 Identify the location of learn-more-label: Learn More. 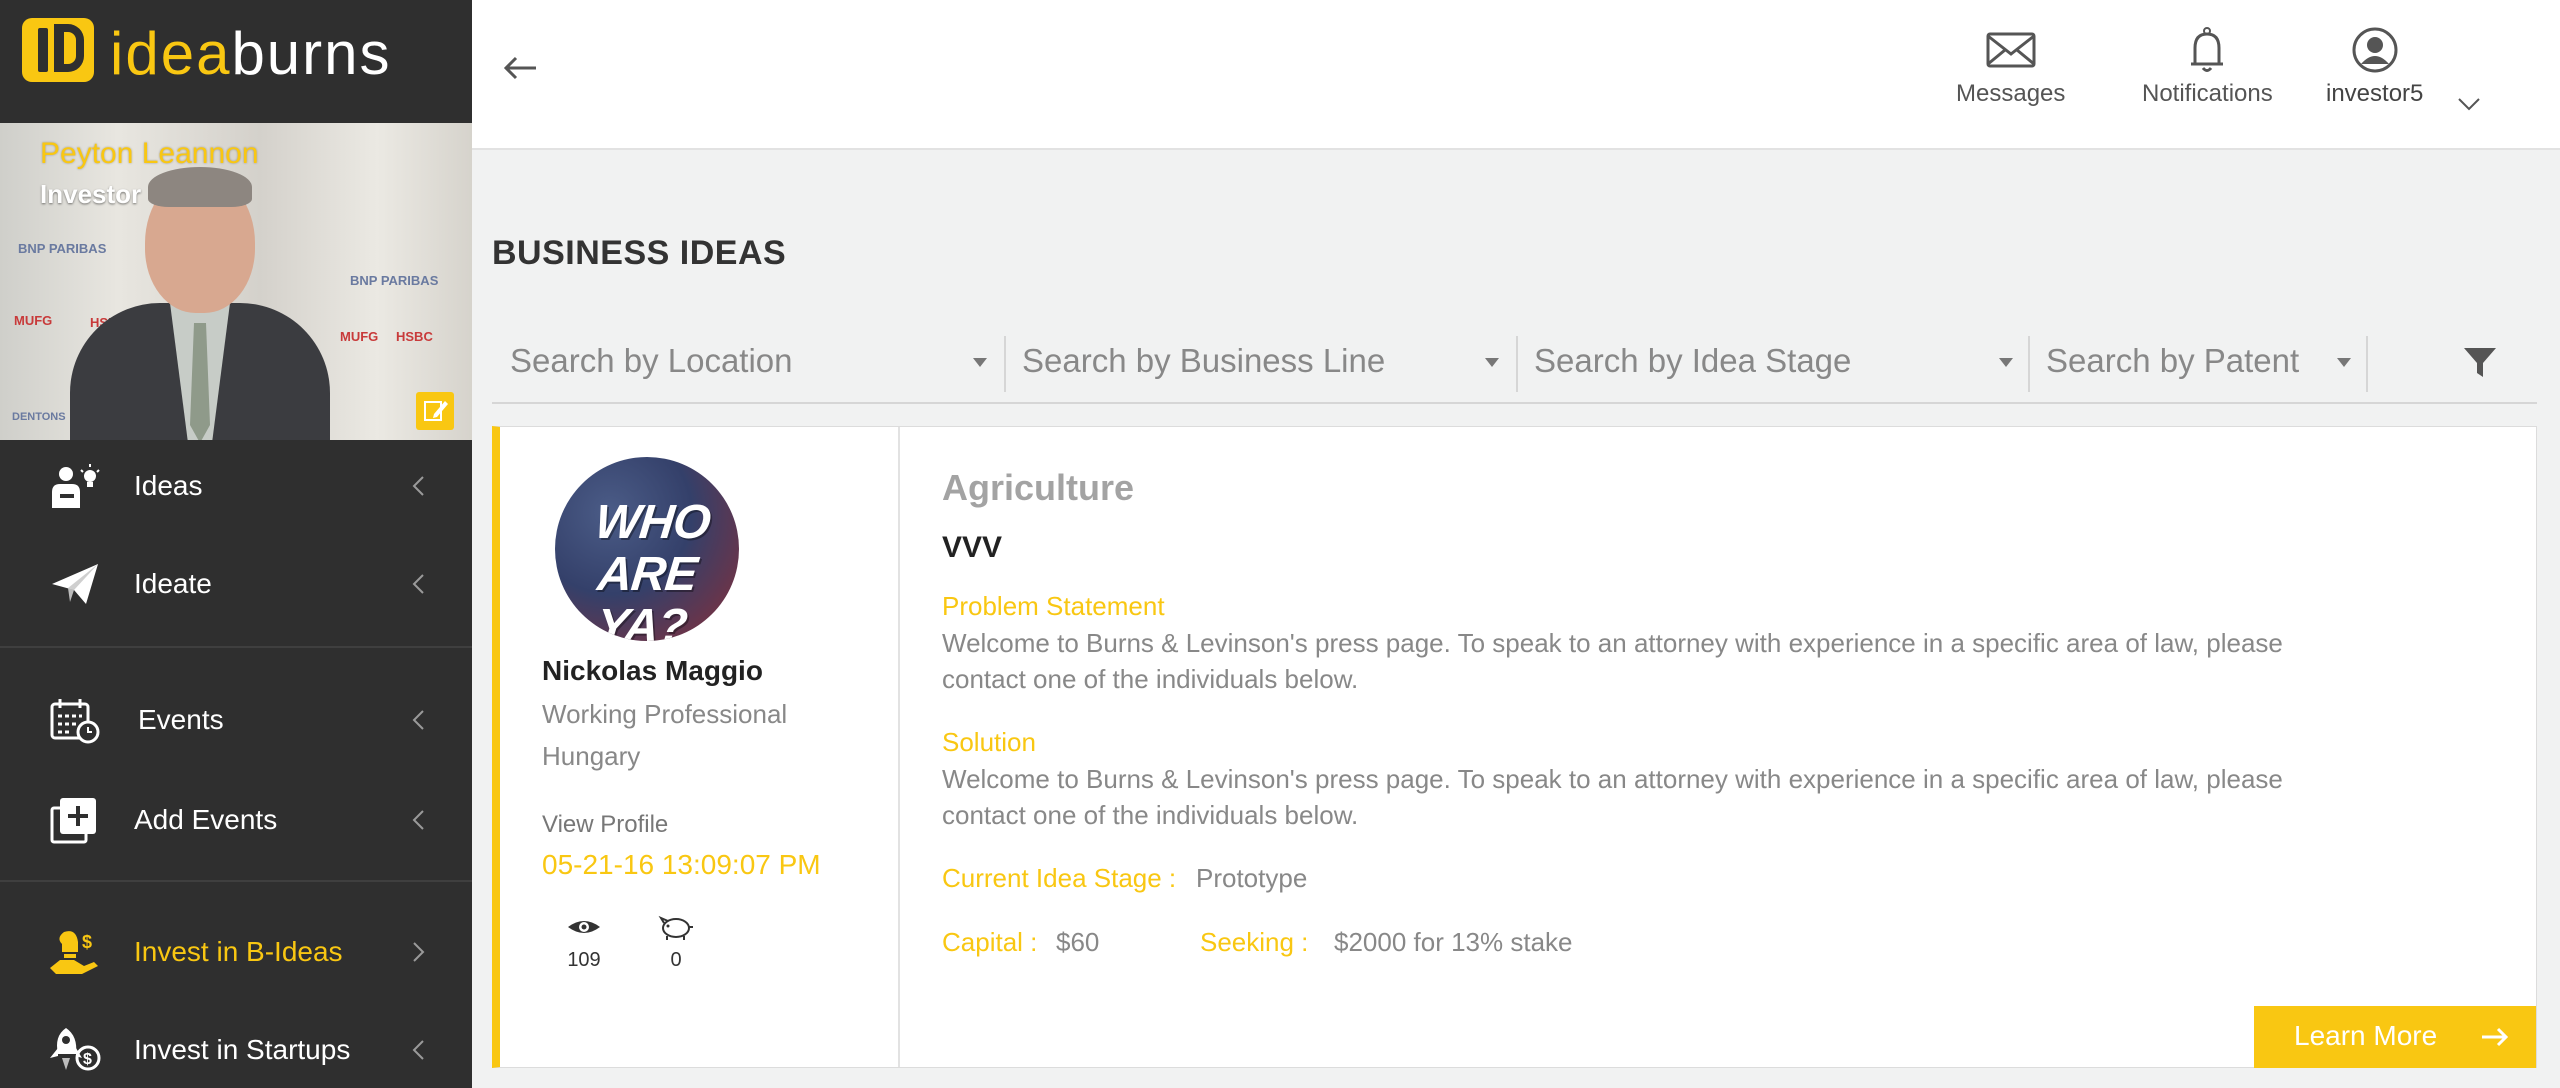
(2366, 1035).